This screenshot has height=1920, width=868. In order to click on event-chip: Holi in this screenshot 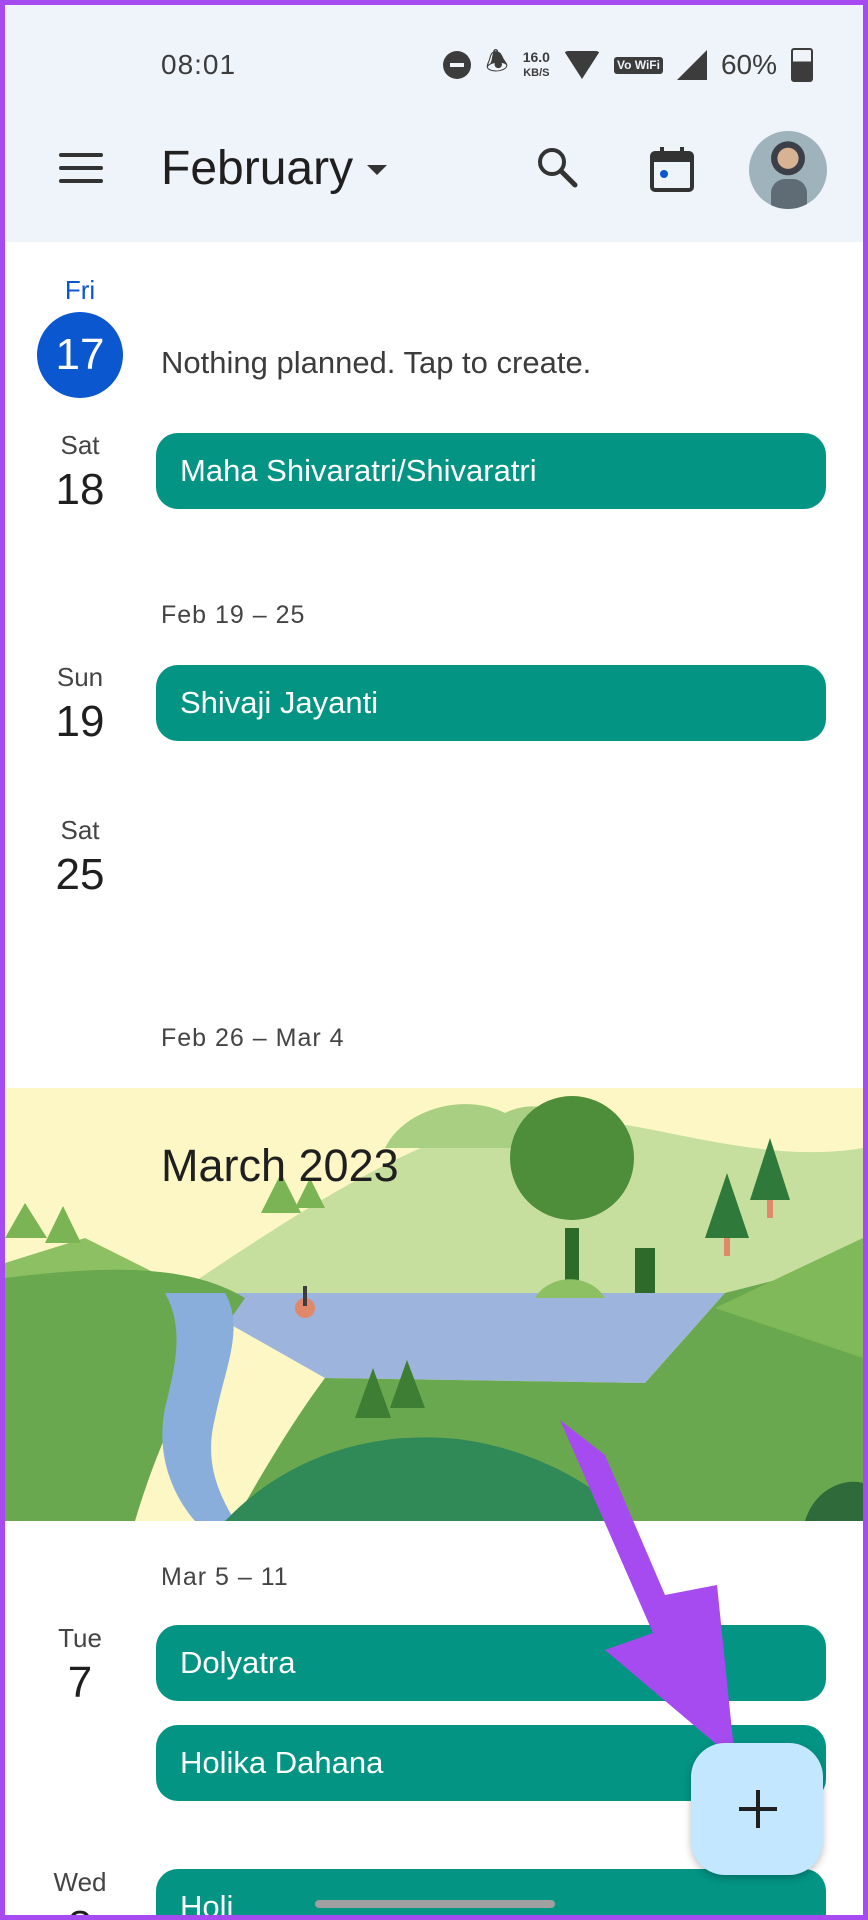, I will do `click(491, 1892)`.